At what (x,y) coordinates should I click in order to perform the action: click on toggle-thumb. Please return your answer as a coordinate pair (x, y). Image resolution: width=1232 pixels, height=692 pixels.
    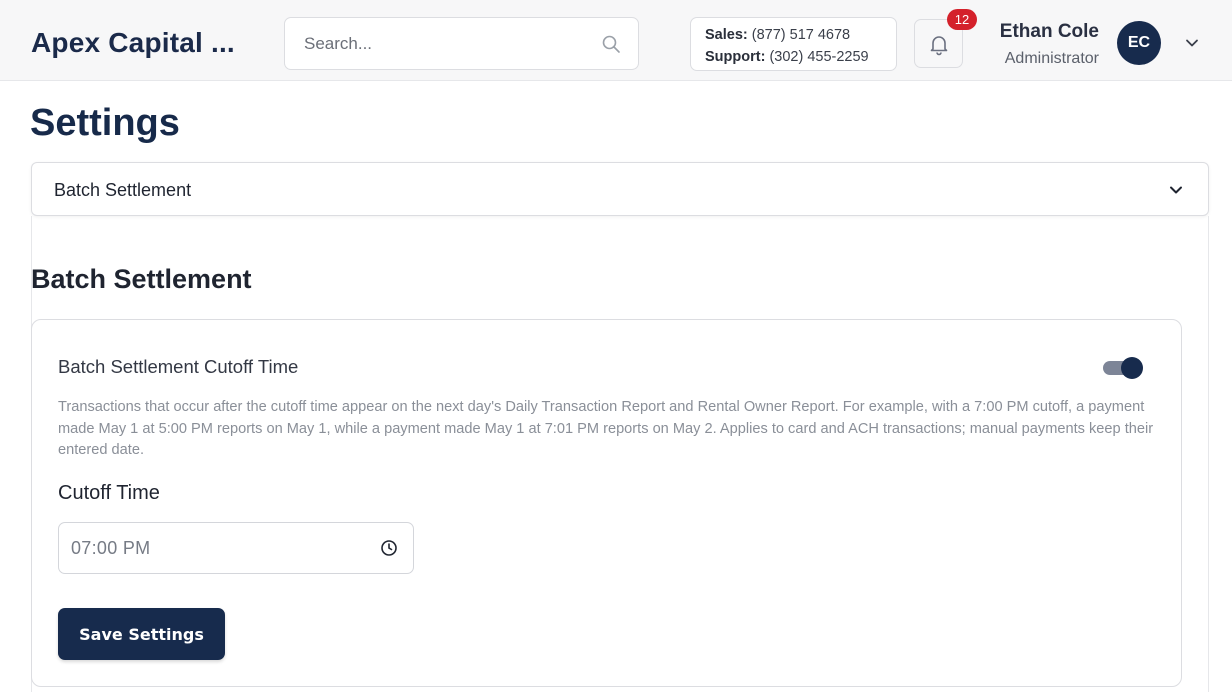
    Looking at the image, I should click on (1132, 368).